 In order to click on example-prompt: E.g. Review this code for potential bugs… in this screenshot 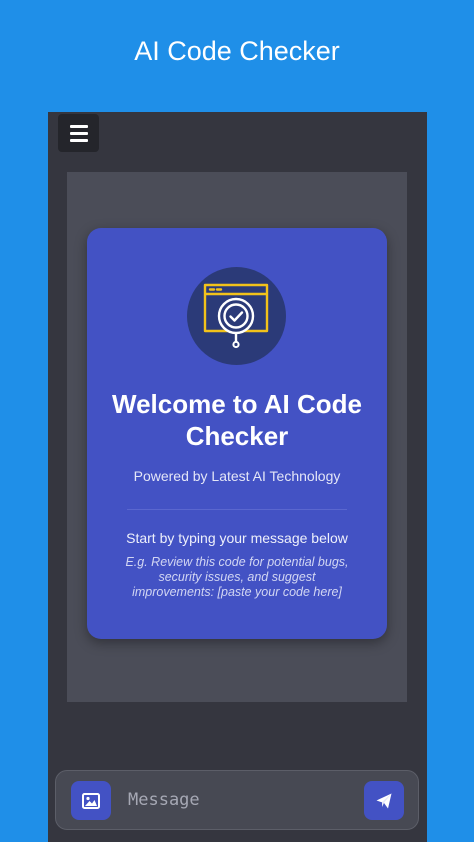, I will do `click(237, 577)`.